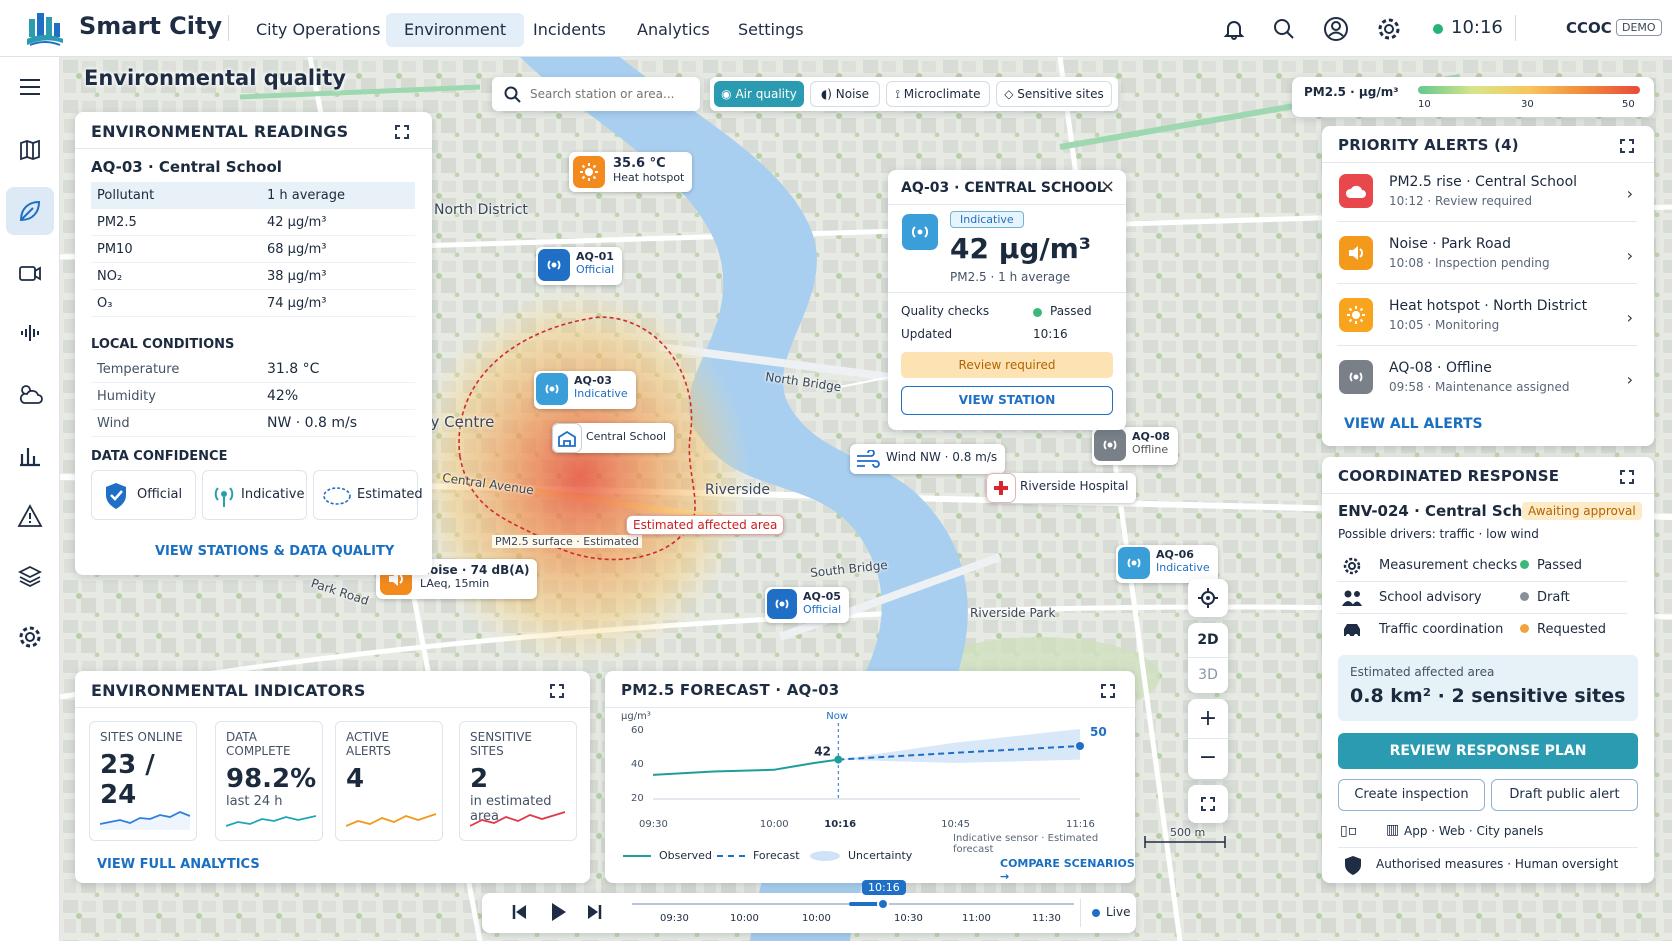  I want to click on draft-public-alert-button: Draft public alert, so click(1564, 795).